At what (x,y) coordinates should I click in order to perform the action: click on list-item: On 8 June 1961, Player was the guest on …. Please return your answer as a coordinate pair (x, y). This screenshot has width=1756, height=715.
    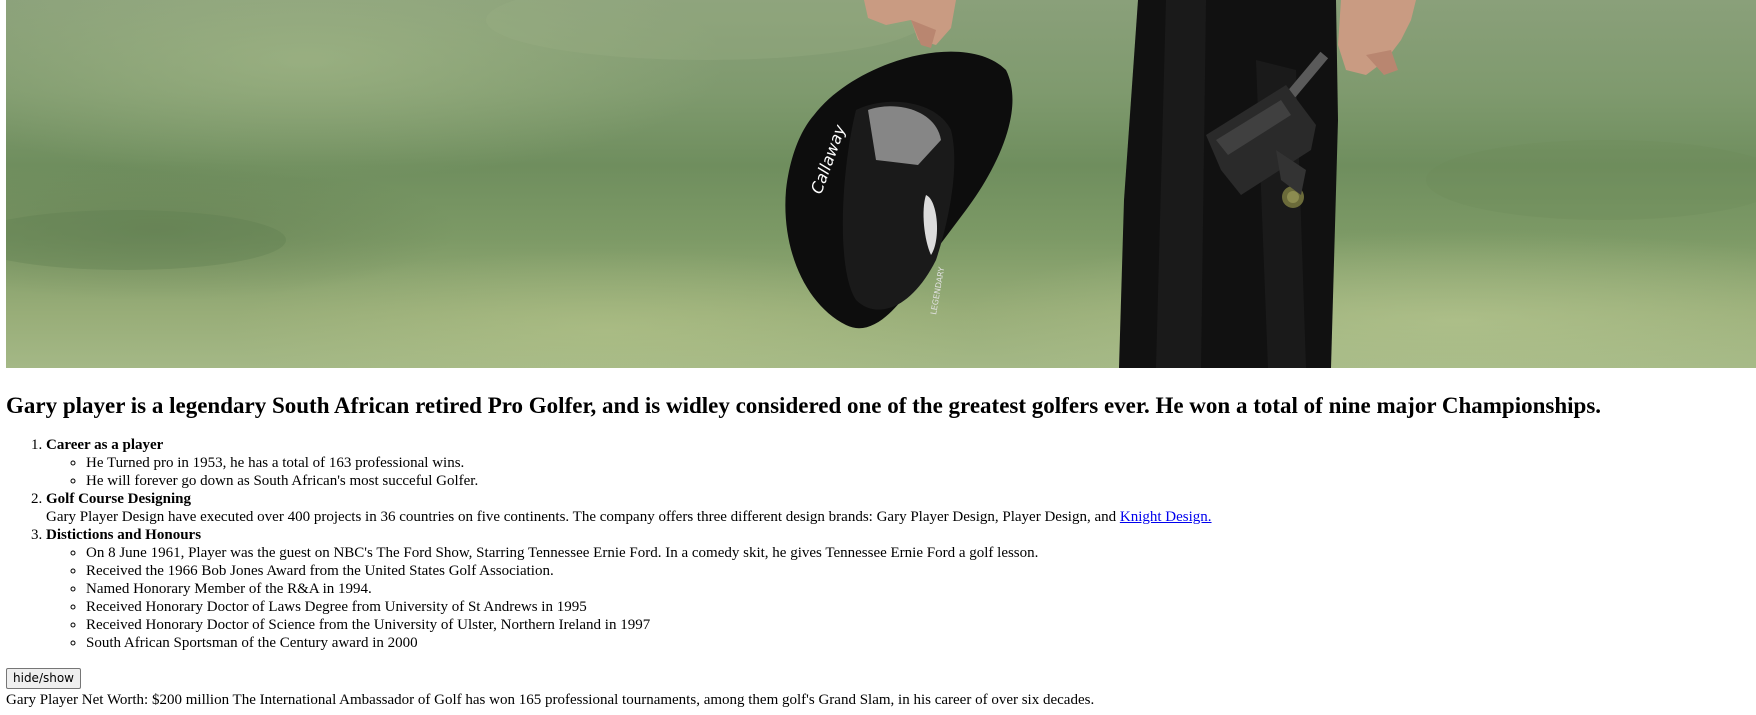
    Looking at the image, I should click on (916, 553).